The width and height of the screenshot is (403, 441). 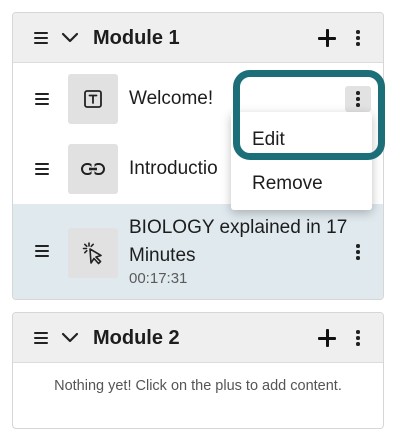 I want to click on item-context-menu: Edit Remove, so click(x=301, y=161).